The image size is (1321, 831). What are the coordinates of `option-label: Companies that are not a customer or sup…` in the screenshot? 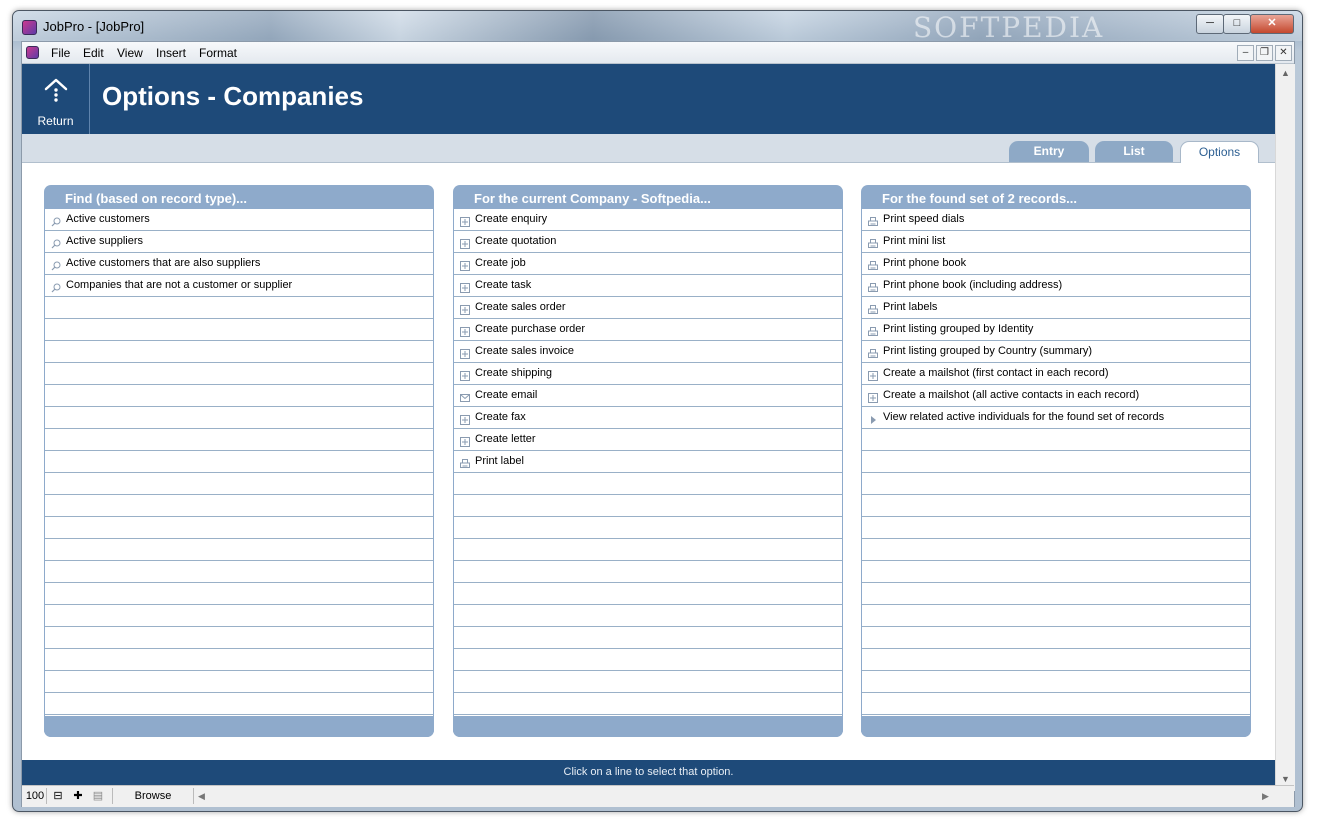 It's located at (179, 285).